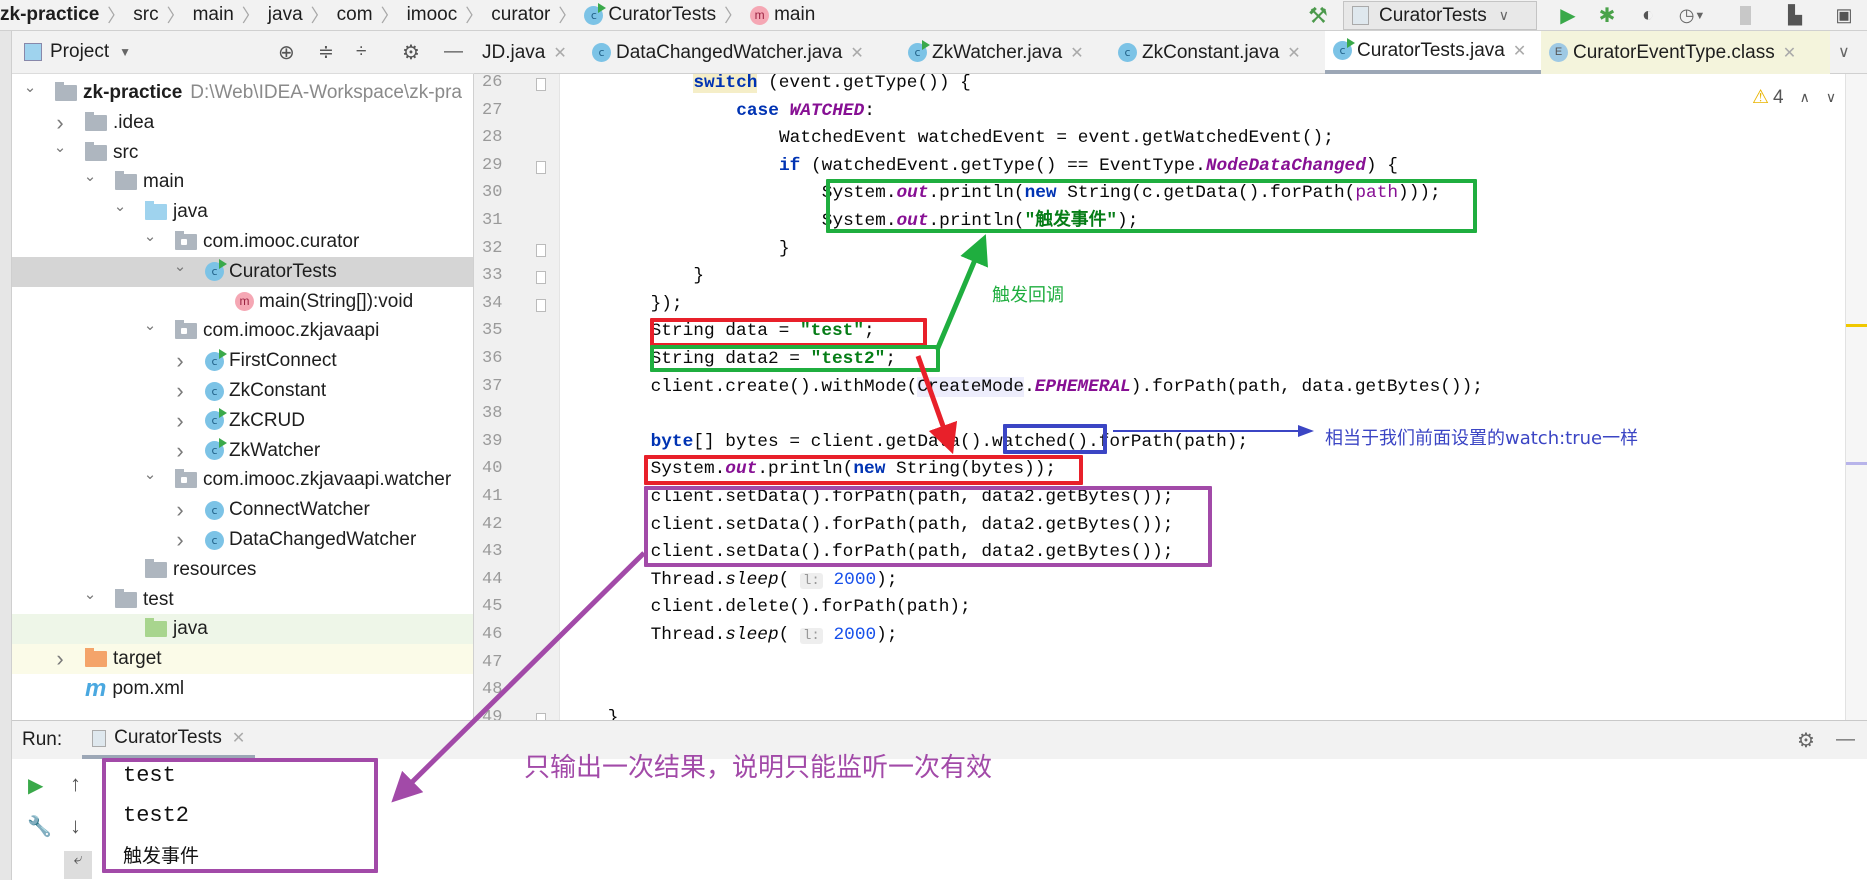 Image resolution: width=1867 pixels, height=880 pixels. Describe the element at coordinates (1856, 325) in the screenshot. I see `warning-marker` at that location.